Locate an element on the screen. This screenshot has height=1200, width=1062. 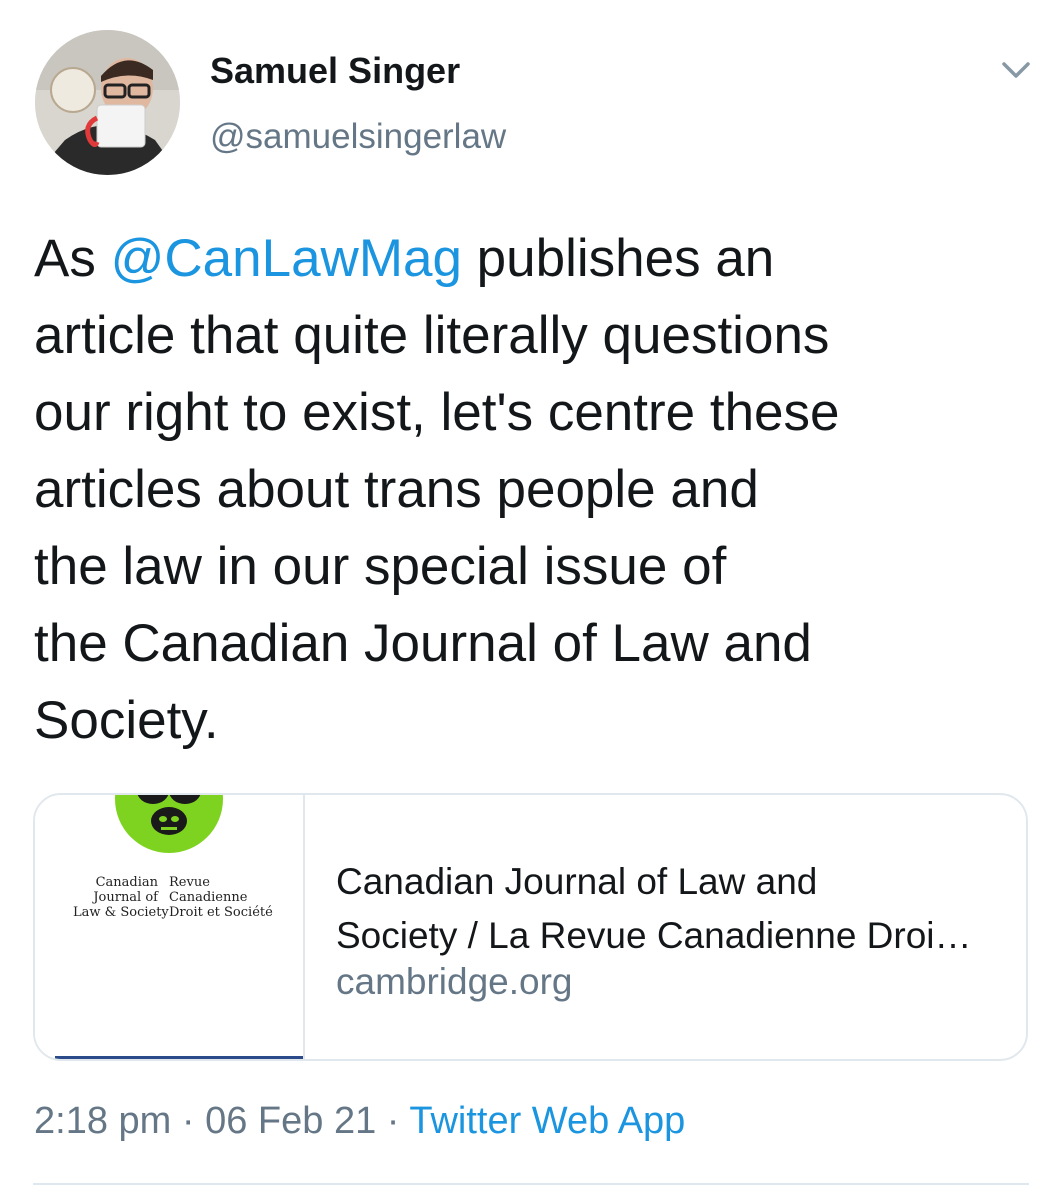
card-title-line: Canadian Journal of Law and is located at coordinates (577, 881).